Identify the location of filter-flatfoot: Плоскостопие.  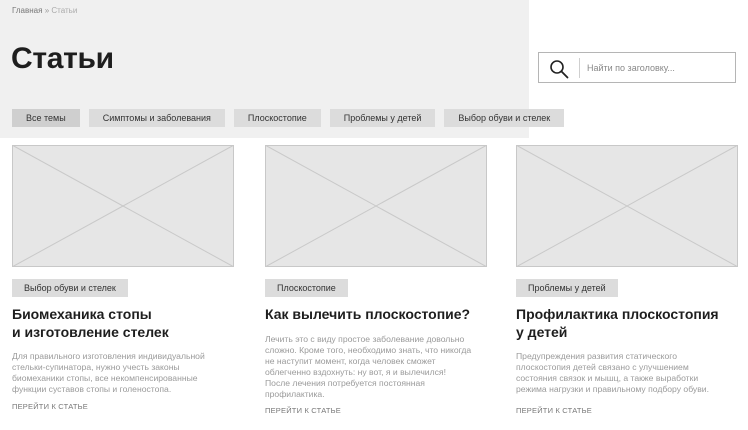
(277, 118).